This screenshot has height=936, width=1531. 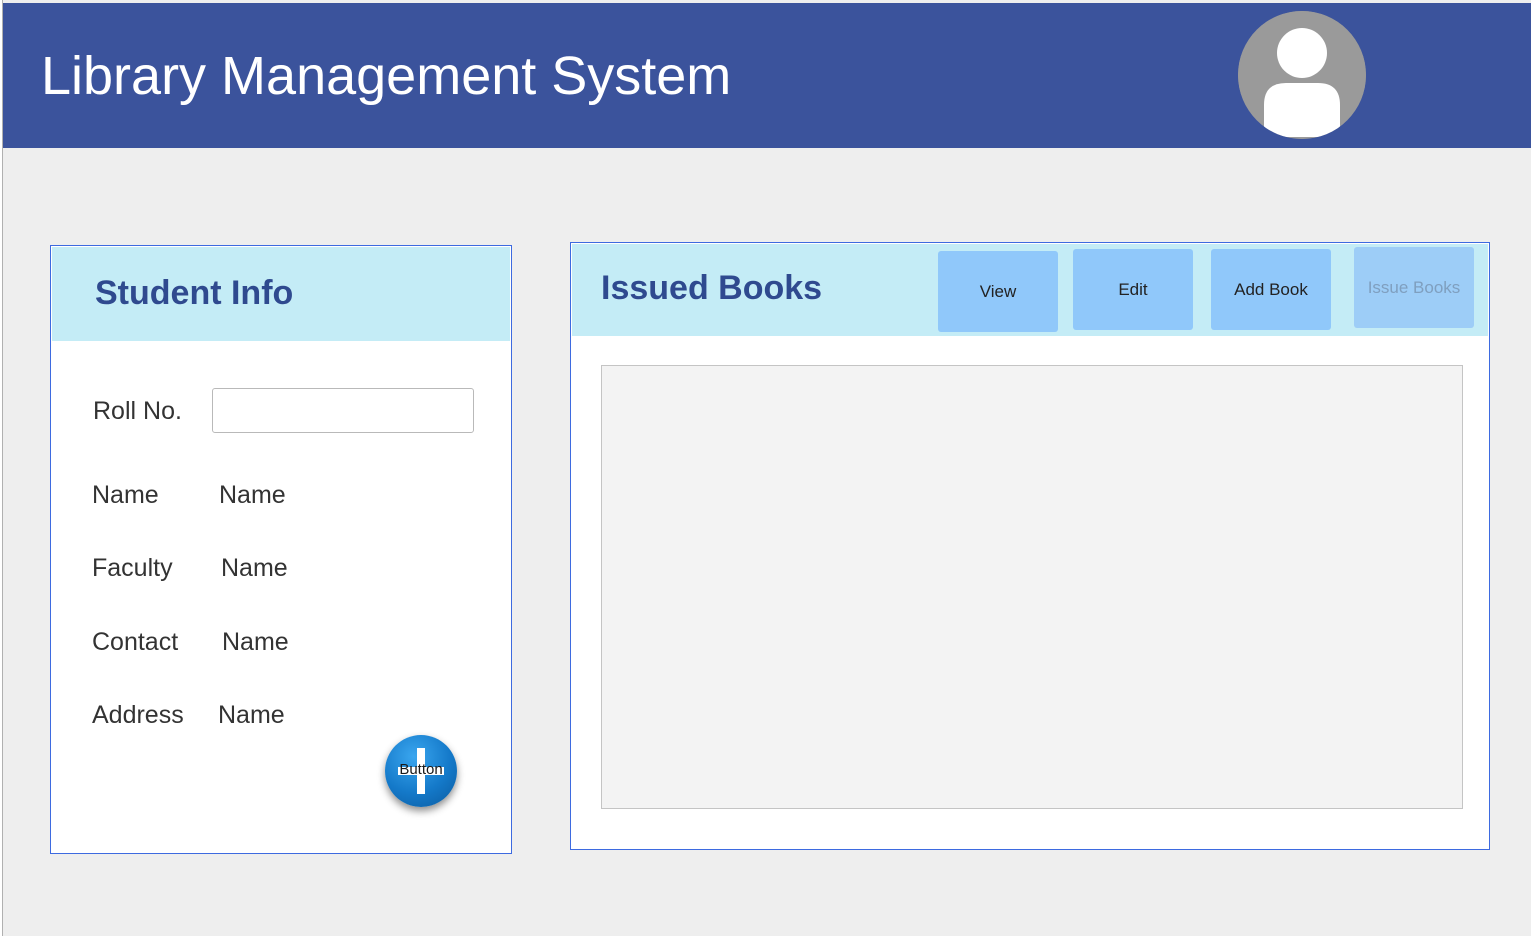 What do you see at coordinates (137, 411) in the screenshot?
I see `roll-no-label: Roll No.` at bounding box center [137, 411].